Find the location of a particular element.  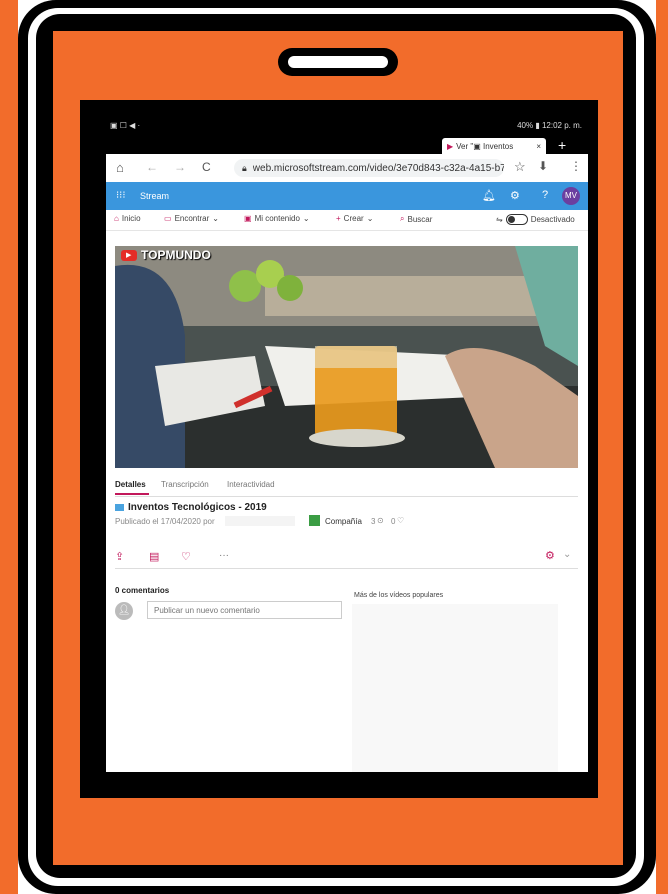

author-field is located at coordinates (260, 521).